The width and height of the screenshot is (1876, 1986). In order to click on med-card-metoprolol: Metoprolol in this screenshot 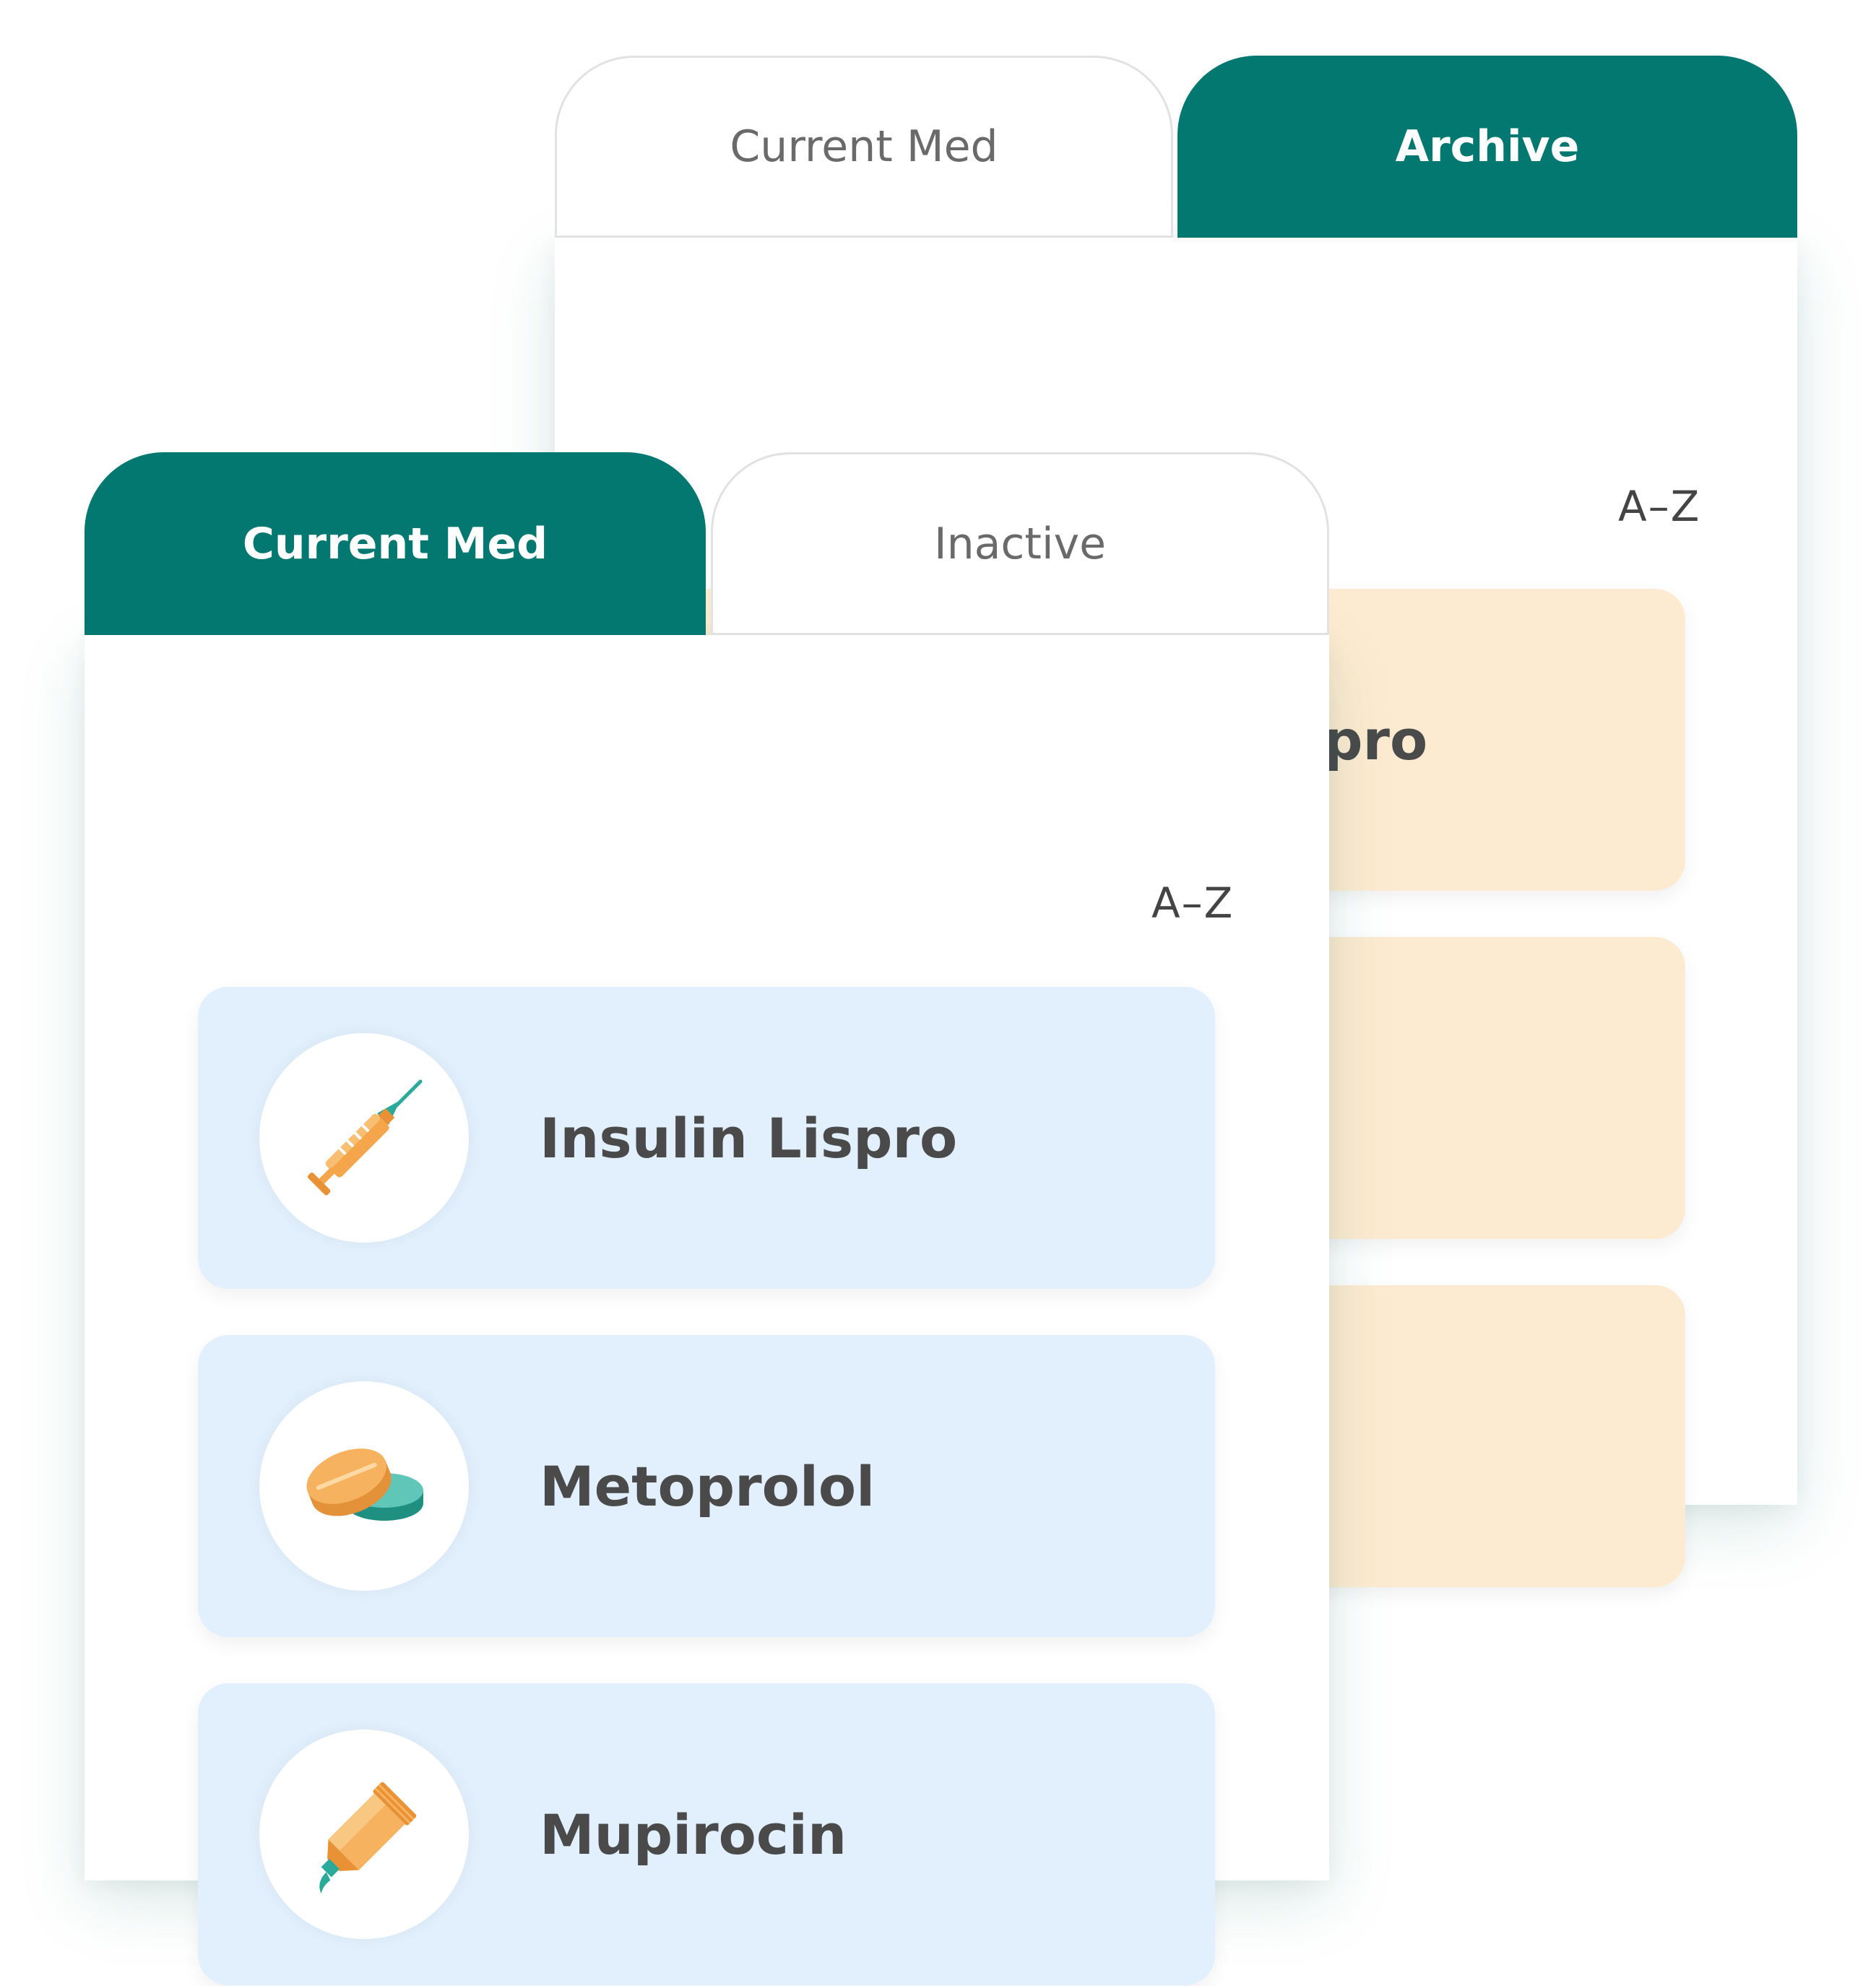, I will do `click(706, 1486)`.